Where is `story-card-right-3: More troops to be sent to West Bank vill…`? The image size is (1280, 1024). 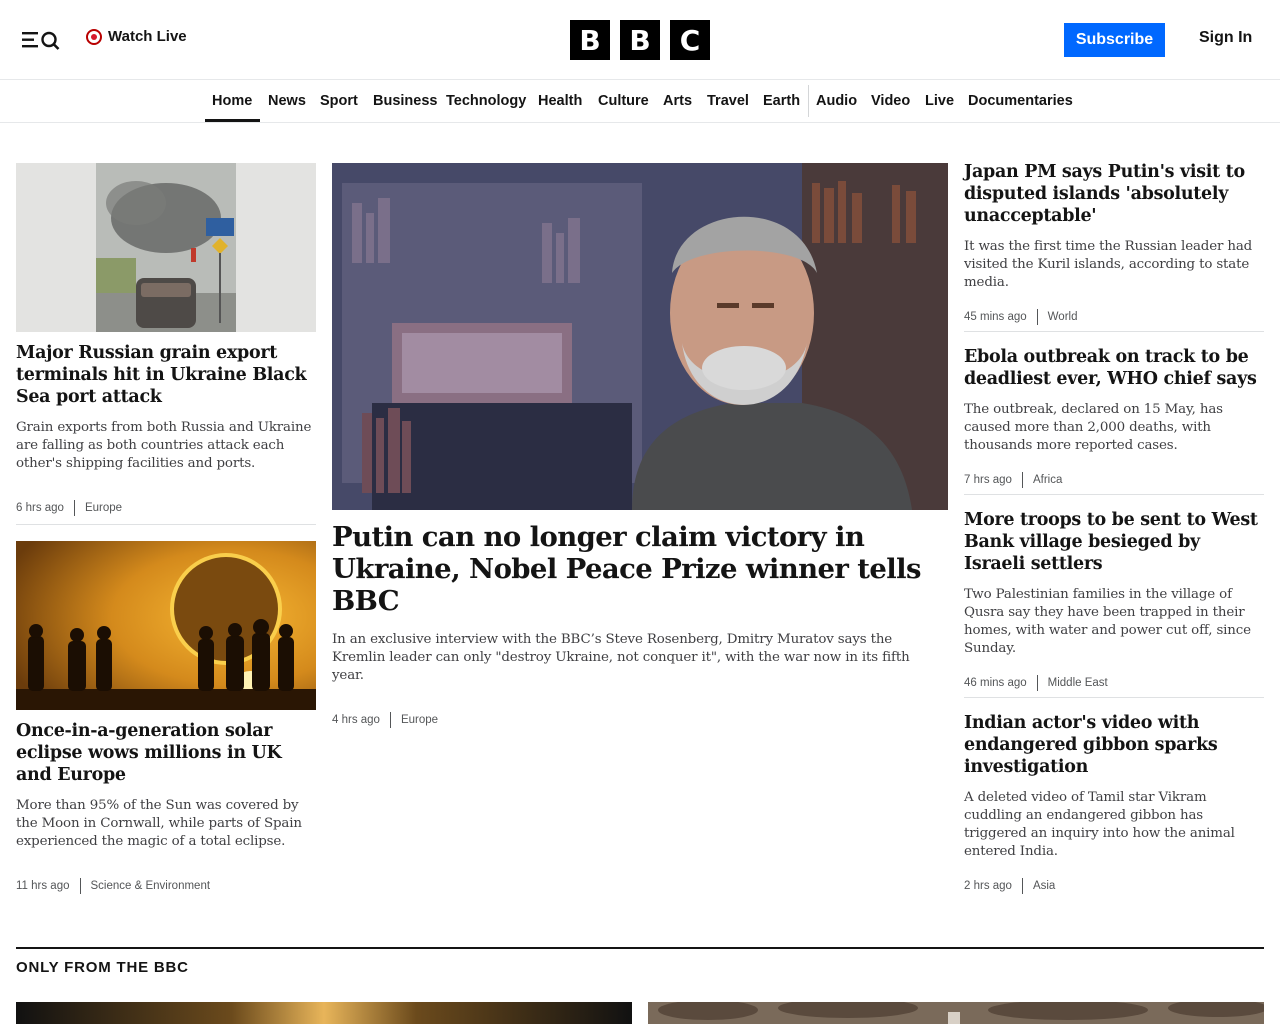
story-card-right-3: More troops to be sent to West Bank vill… is located at coordinates (1114, 600).